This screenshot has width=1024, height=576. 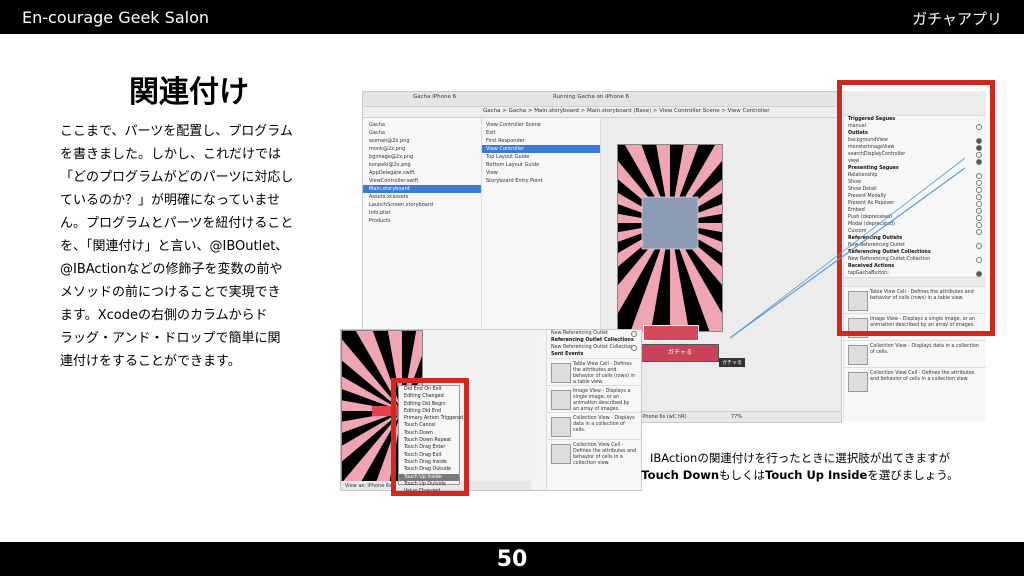 I want to click on page-number: 50, so click(x=512, y=559).